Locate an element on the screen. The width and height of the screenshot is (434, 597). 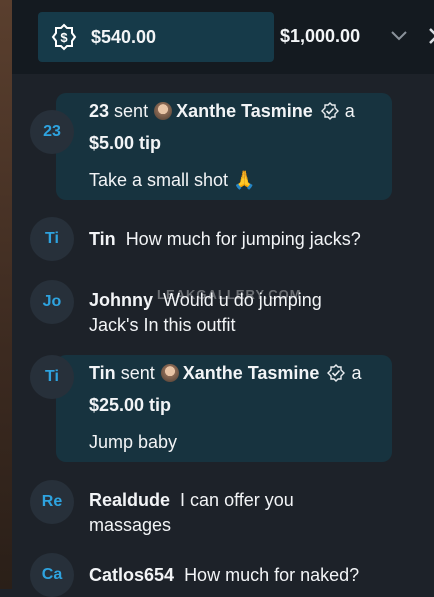
chat-message: Ca Catlos654 How much for naked? is located at coordinates (223, 575).